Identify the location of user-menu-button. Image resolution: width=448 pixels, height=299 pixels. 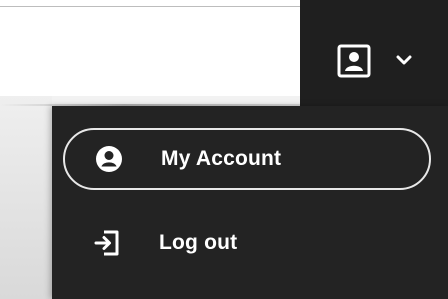
(354, 63).